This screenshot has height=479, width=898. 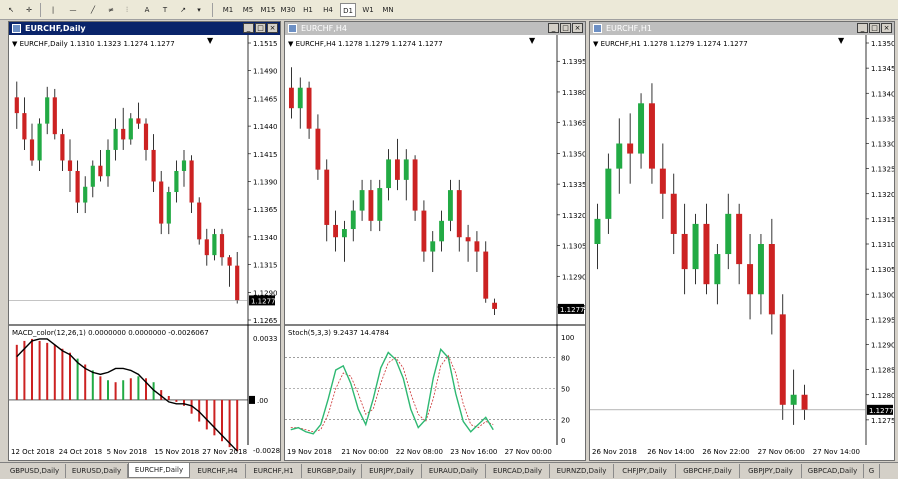 What do you see at coordinates (742, 28) in the screenshot?
I see `window-titlebar: EURCHF,H1 _ □ ×` at bounding box center [742, 28].